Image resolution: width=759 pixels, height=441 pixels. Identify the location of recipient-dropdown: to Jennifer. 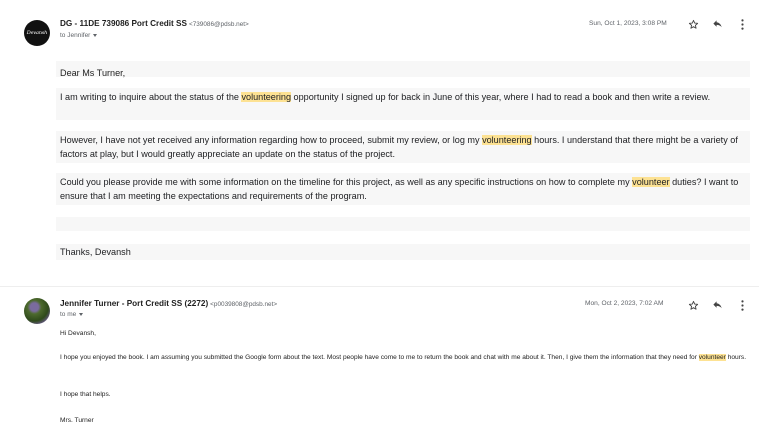
(79, 35).